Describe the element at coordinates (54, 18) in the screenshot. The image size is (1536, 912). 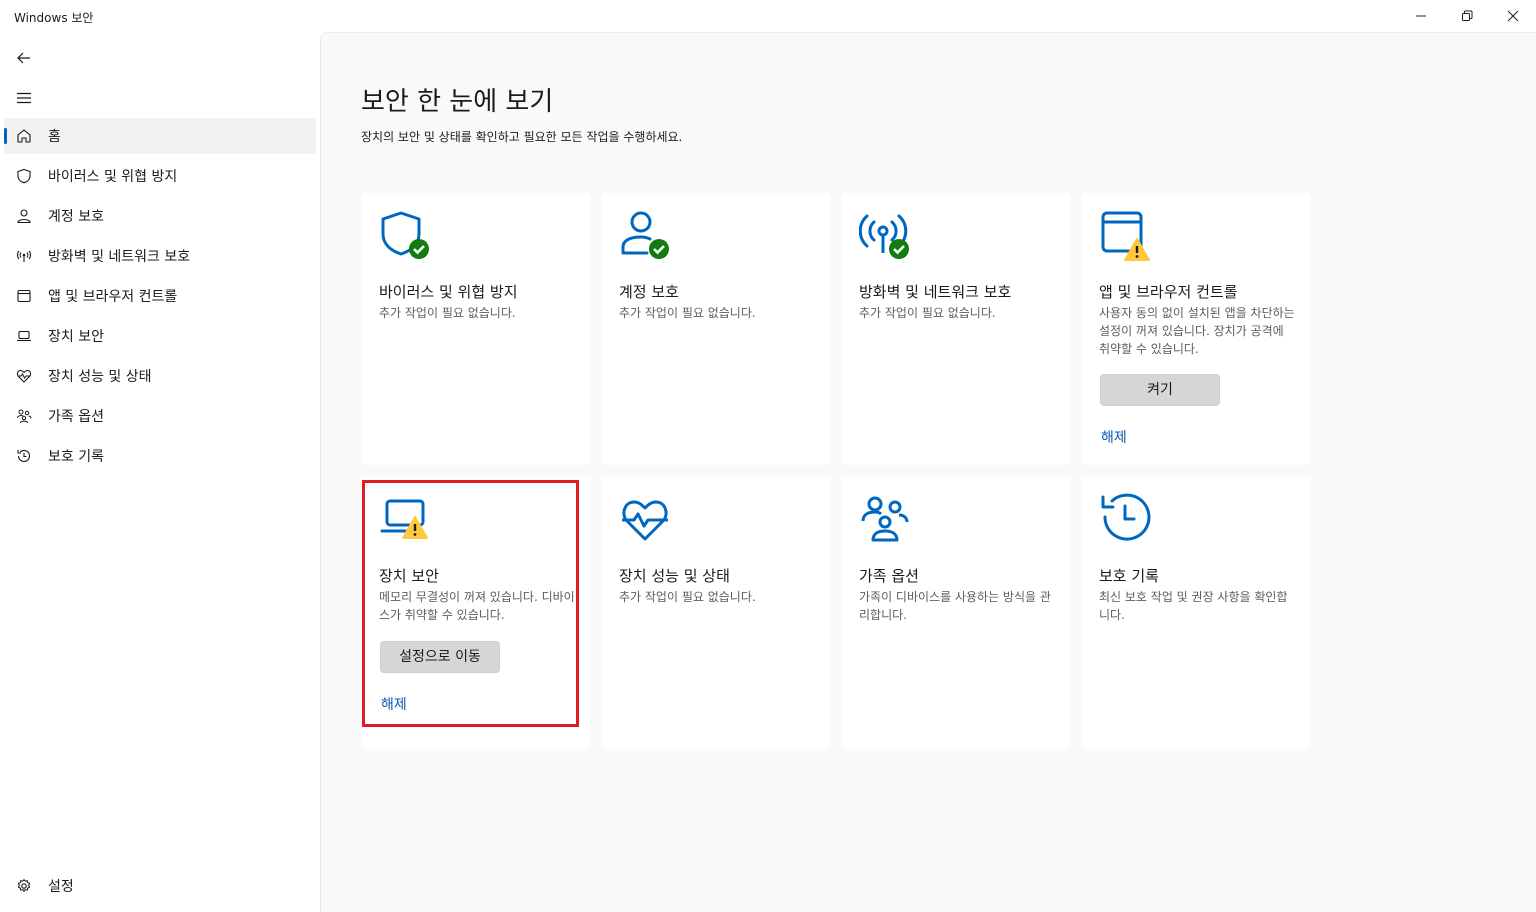
I see `window-title: Windows 보안` at that location.